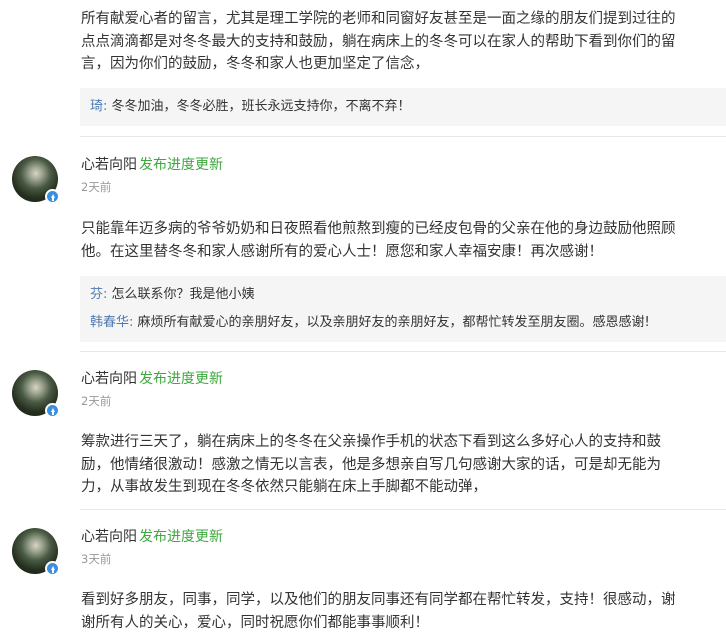 The width and height of the screenshot is (726, 642). Describe the element at coordinates (259, 106) in the screenshot. I see `reply-text: 冬冬加油，冬冬必胜，班长永远支持你，不离不弃！` at that location.